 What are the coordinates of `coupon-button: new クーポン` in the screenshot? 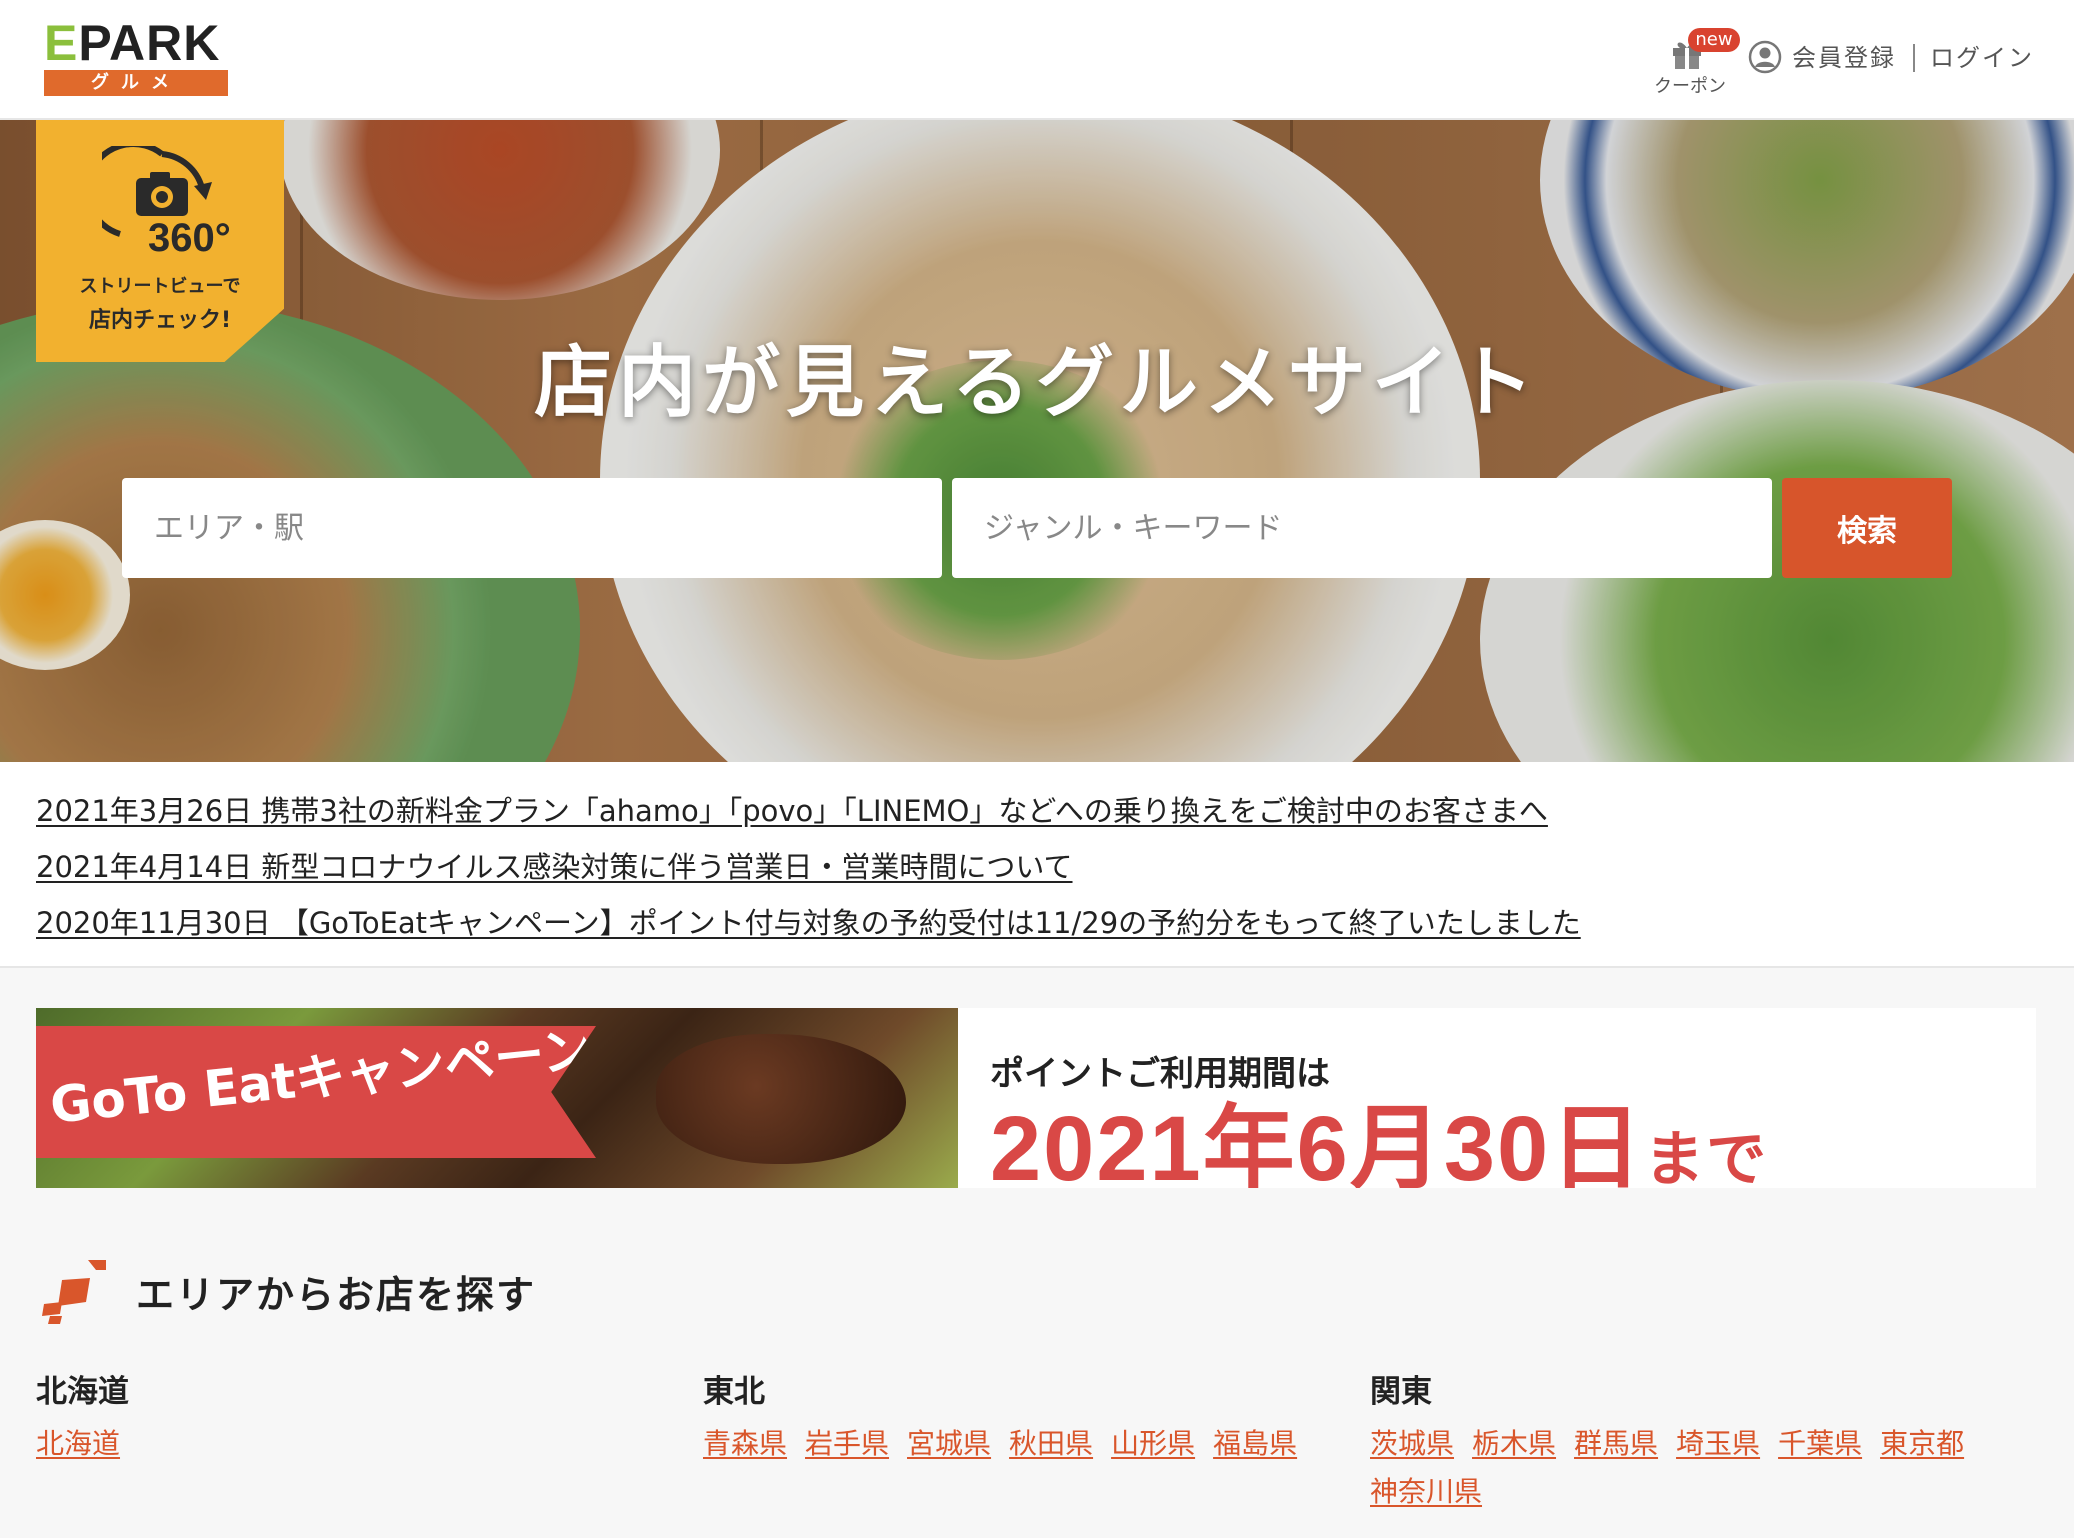 It's located at (1694, 63).